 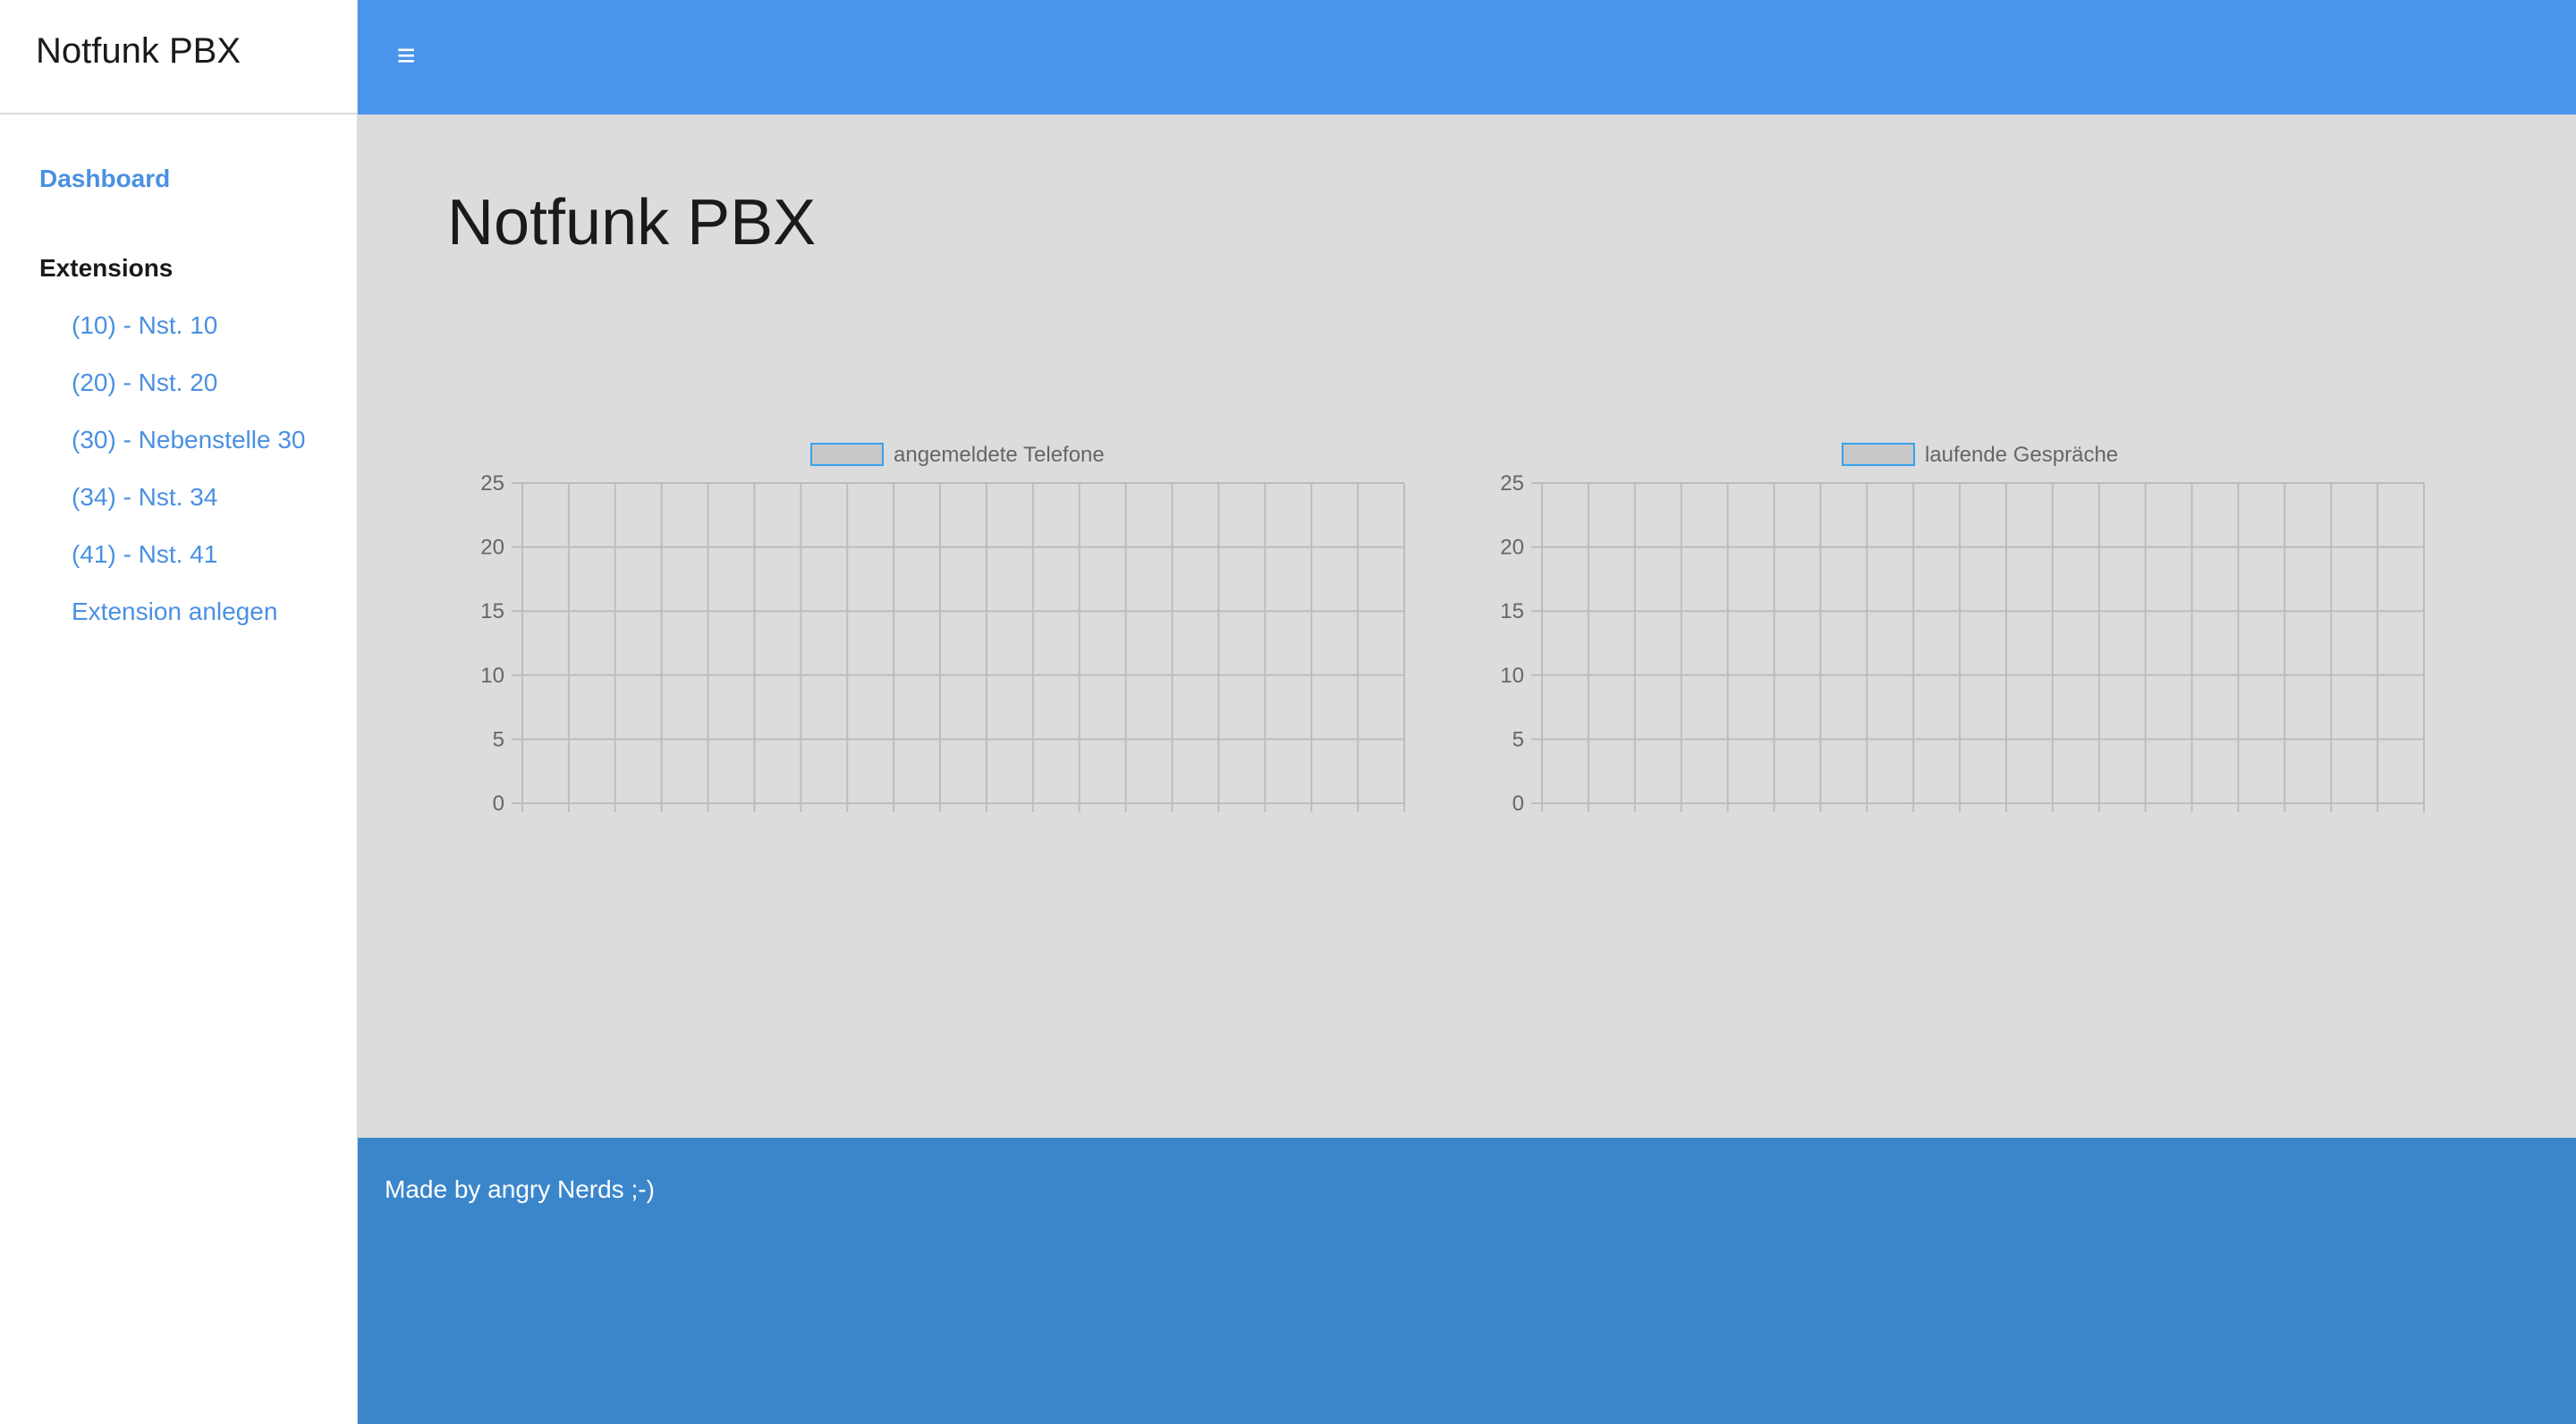 I want to click on chart-legend: laufende Gespräche, so click(x=1980, y=455).